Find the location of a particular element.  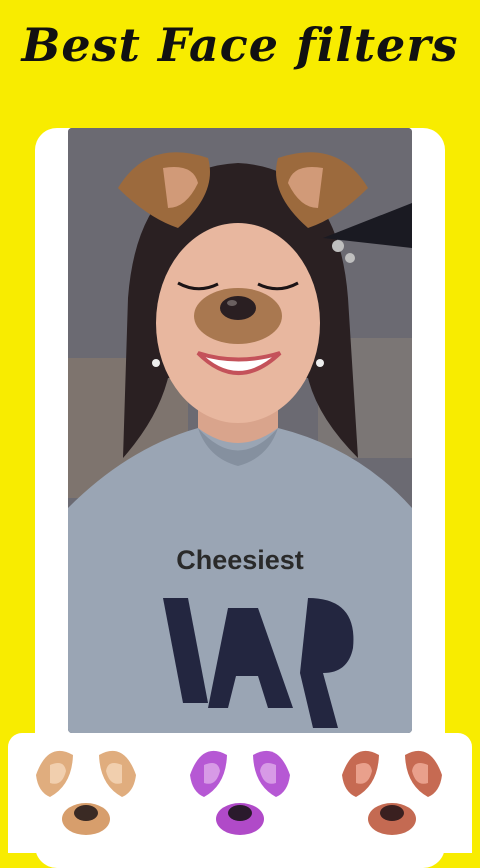

dog-filter-brown-button is located at coordinates (86, 792).